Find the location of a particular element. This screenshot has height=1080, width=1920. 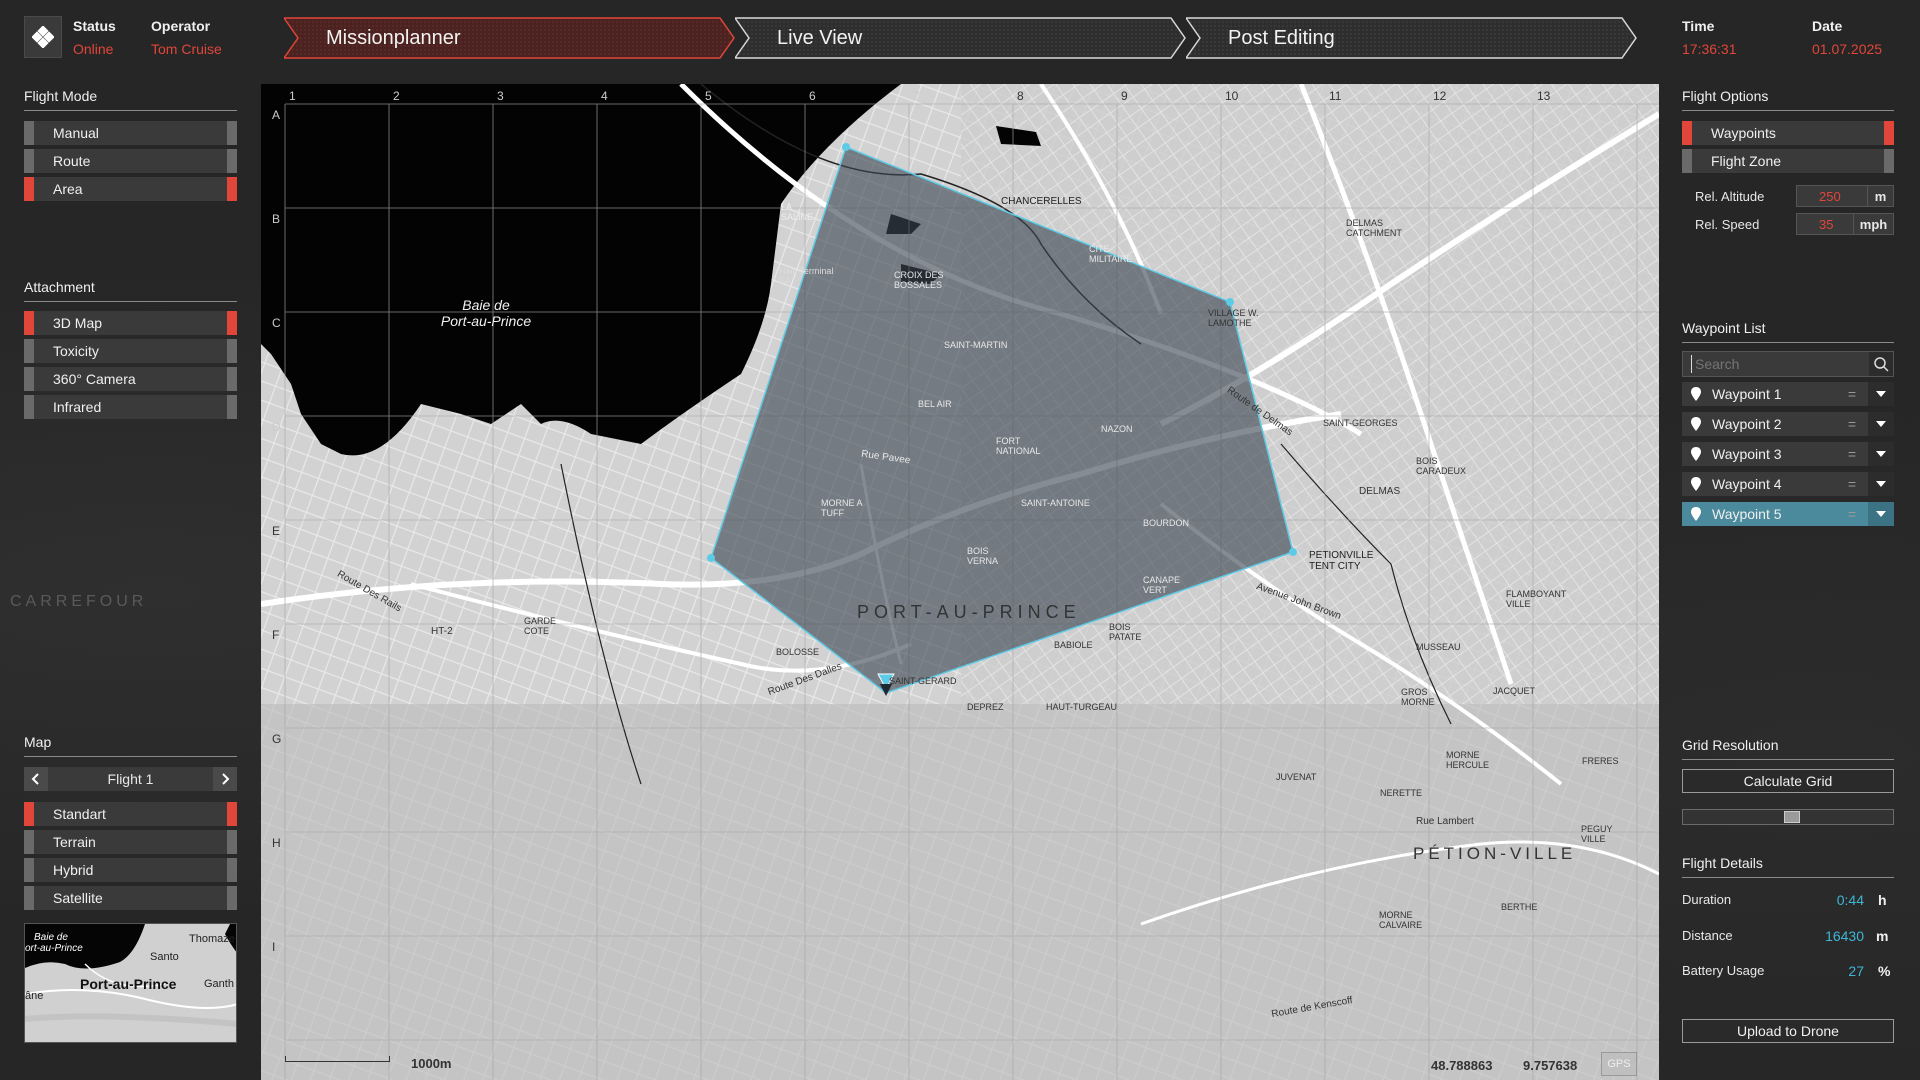

waypoint-item: Waypoint 2 = is located at coordinates (1788, 424).